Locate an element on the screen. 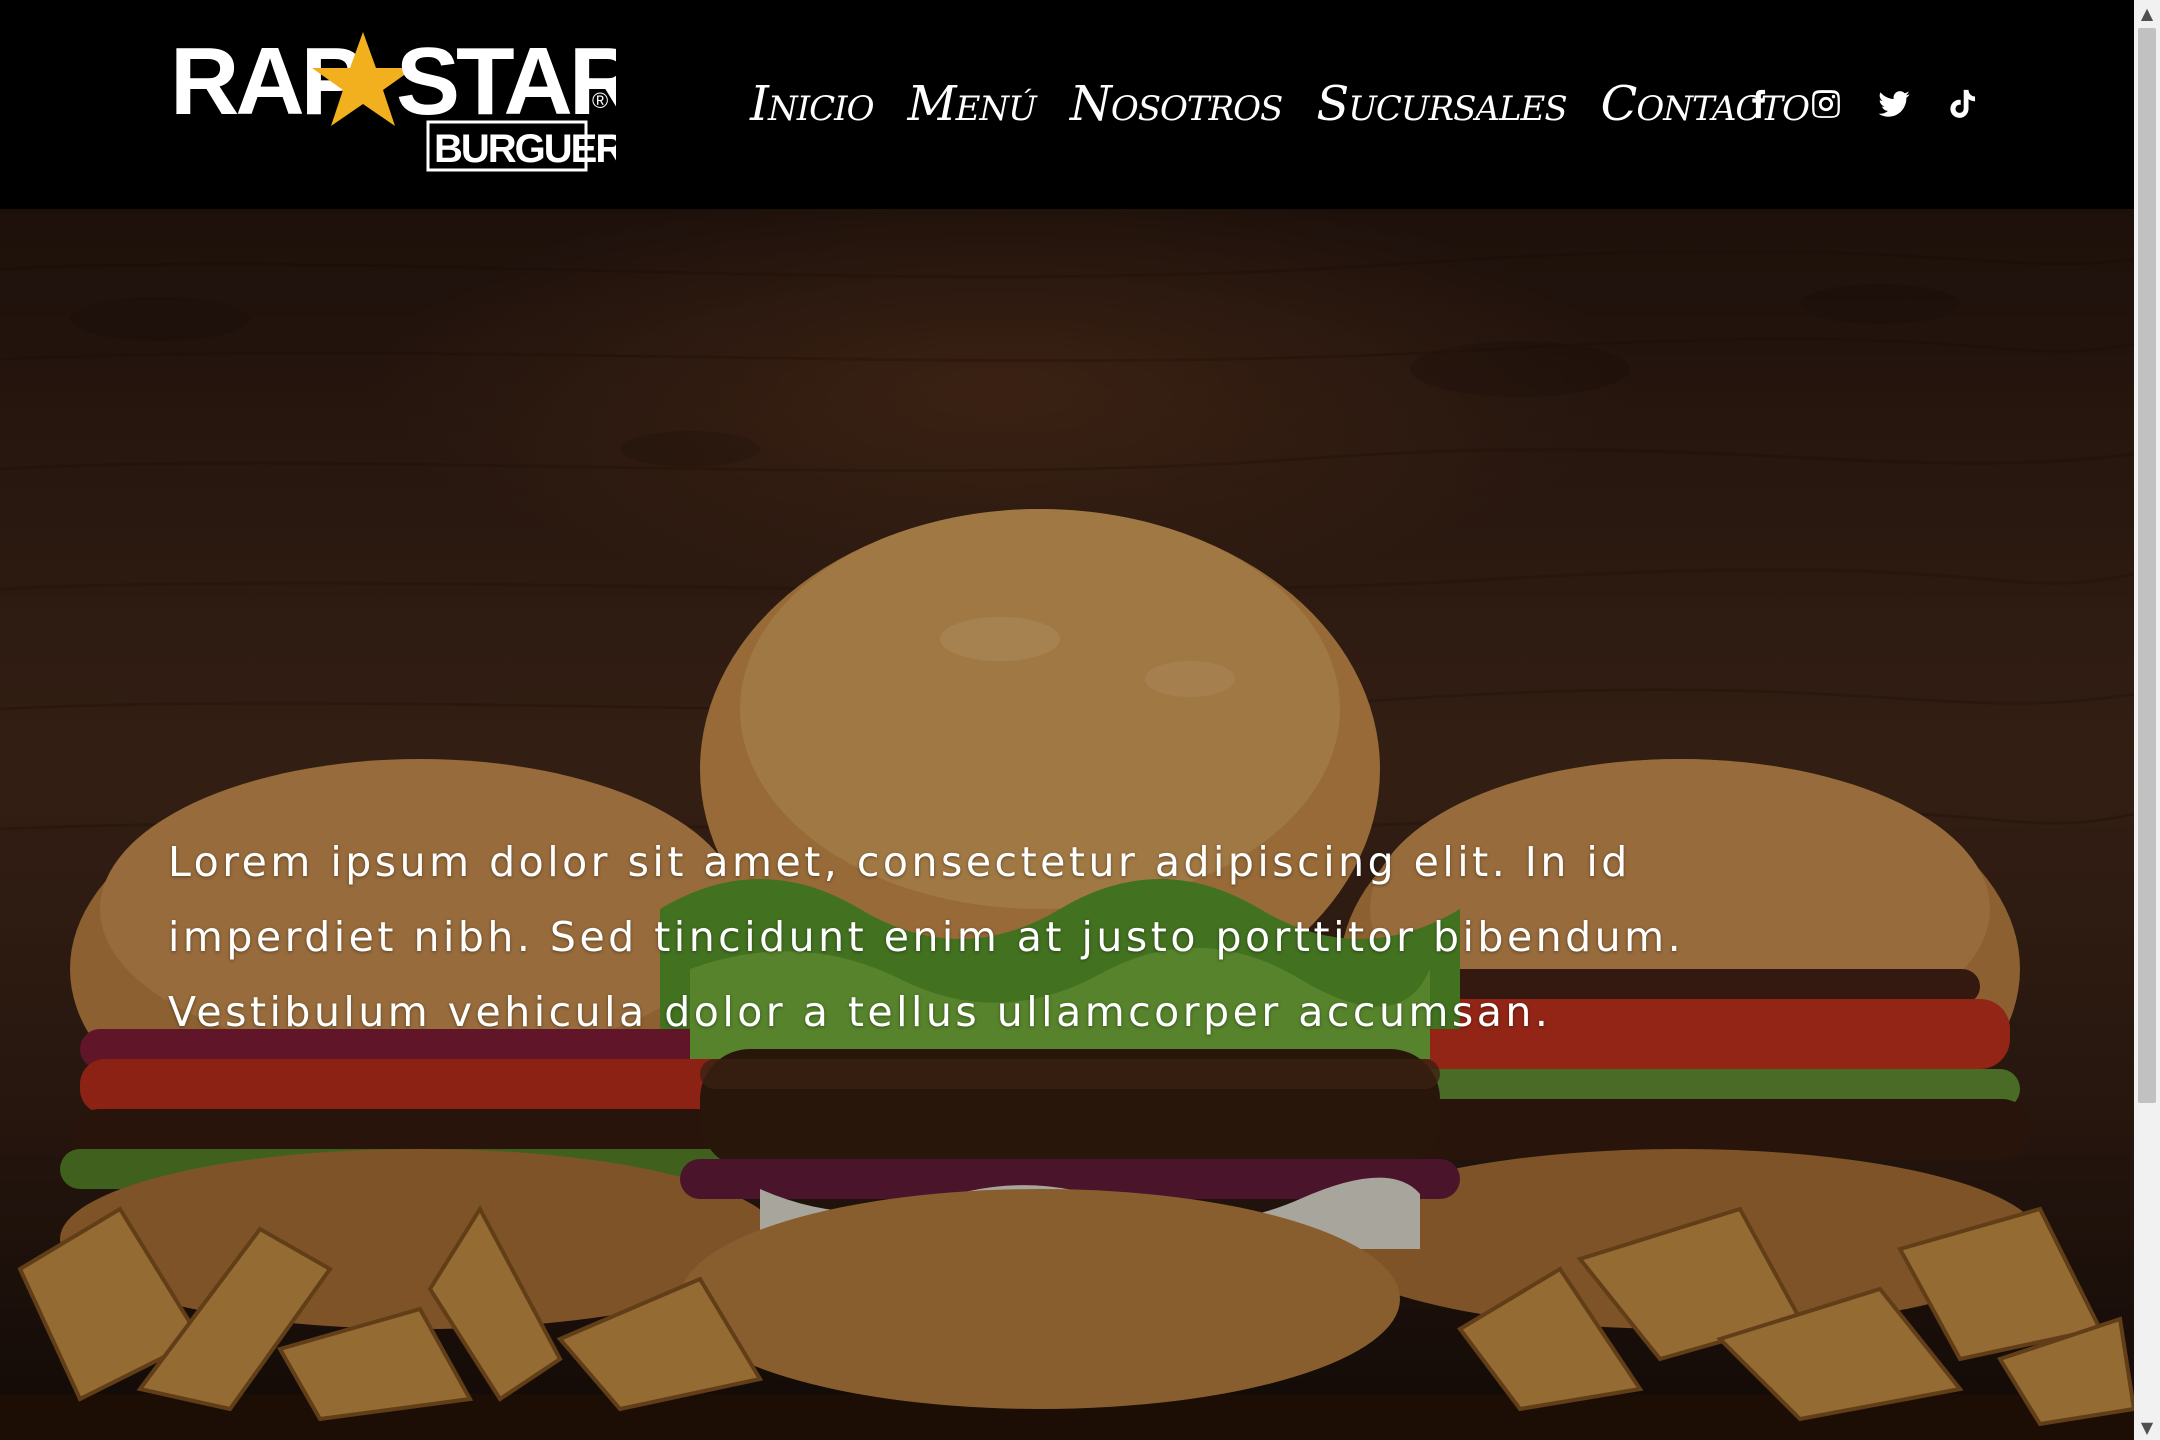  scroll-up-arrow-icon: ▲ is located at coordinates (2147, 13).